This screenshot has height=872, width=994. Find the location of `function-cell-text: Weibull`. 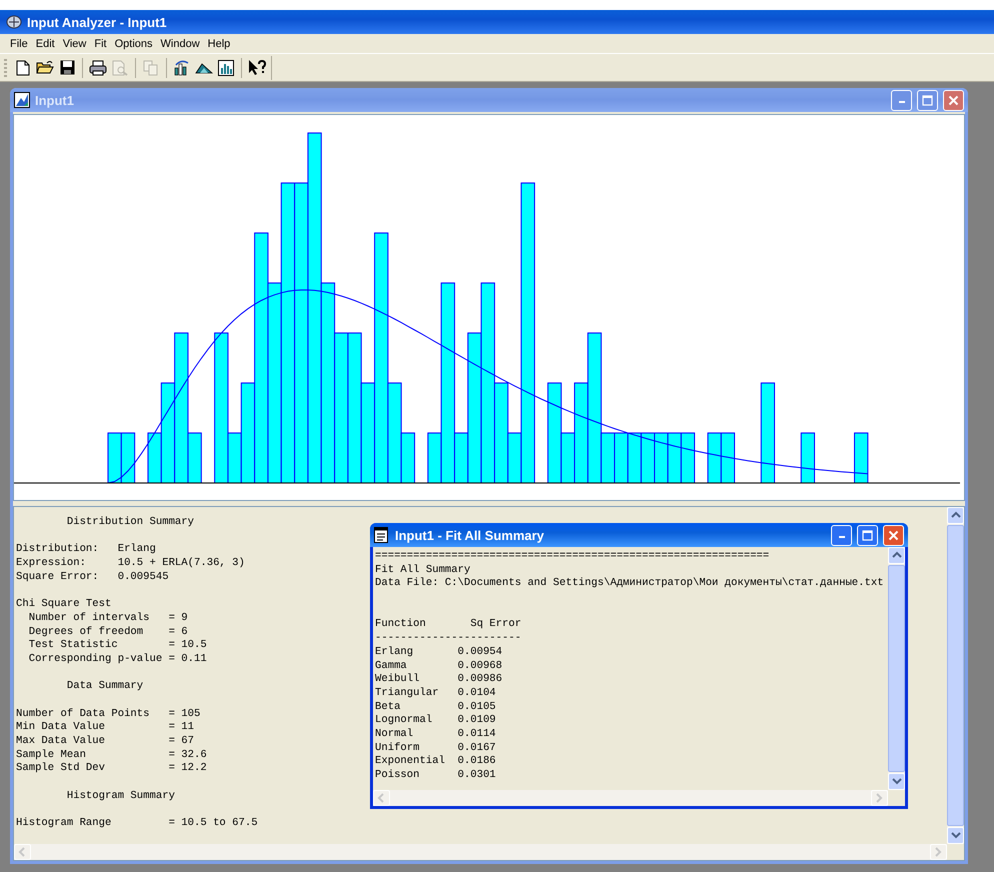

function-cell-text: Weibull is located at coordinates (398, 680).